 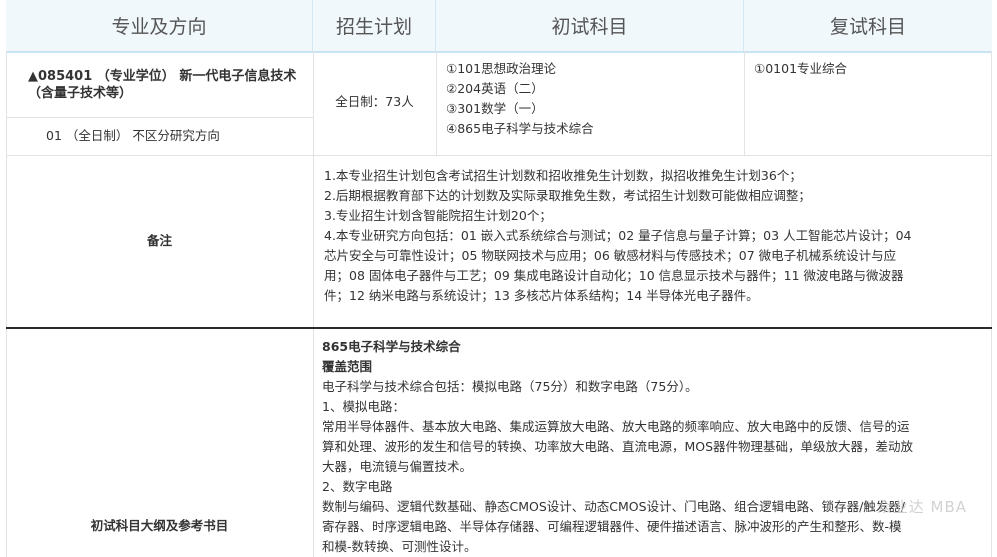 What do you see at coordinates (541, 295) in the screenshot?
I see `note-line: 件；12 纳米电路与系统设计；13 多核芯片体系结构；14 半导体光电子器件。` at bounding box center [541, 295].